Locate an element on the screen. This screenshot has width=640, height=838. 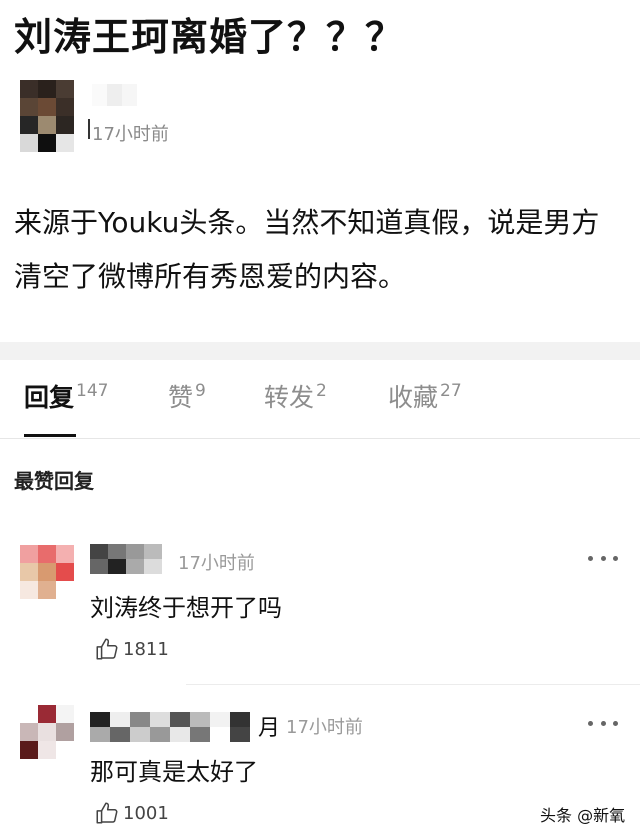
like-button: 1811 is located at coordinates (131, 649).